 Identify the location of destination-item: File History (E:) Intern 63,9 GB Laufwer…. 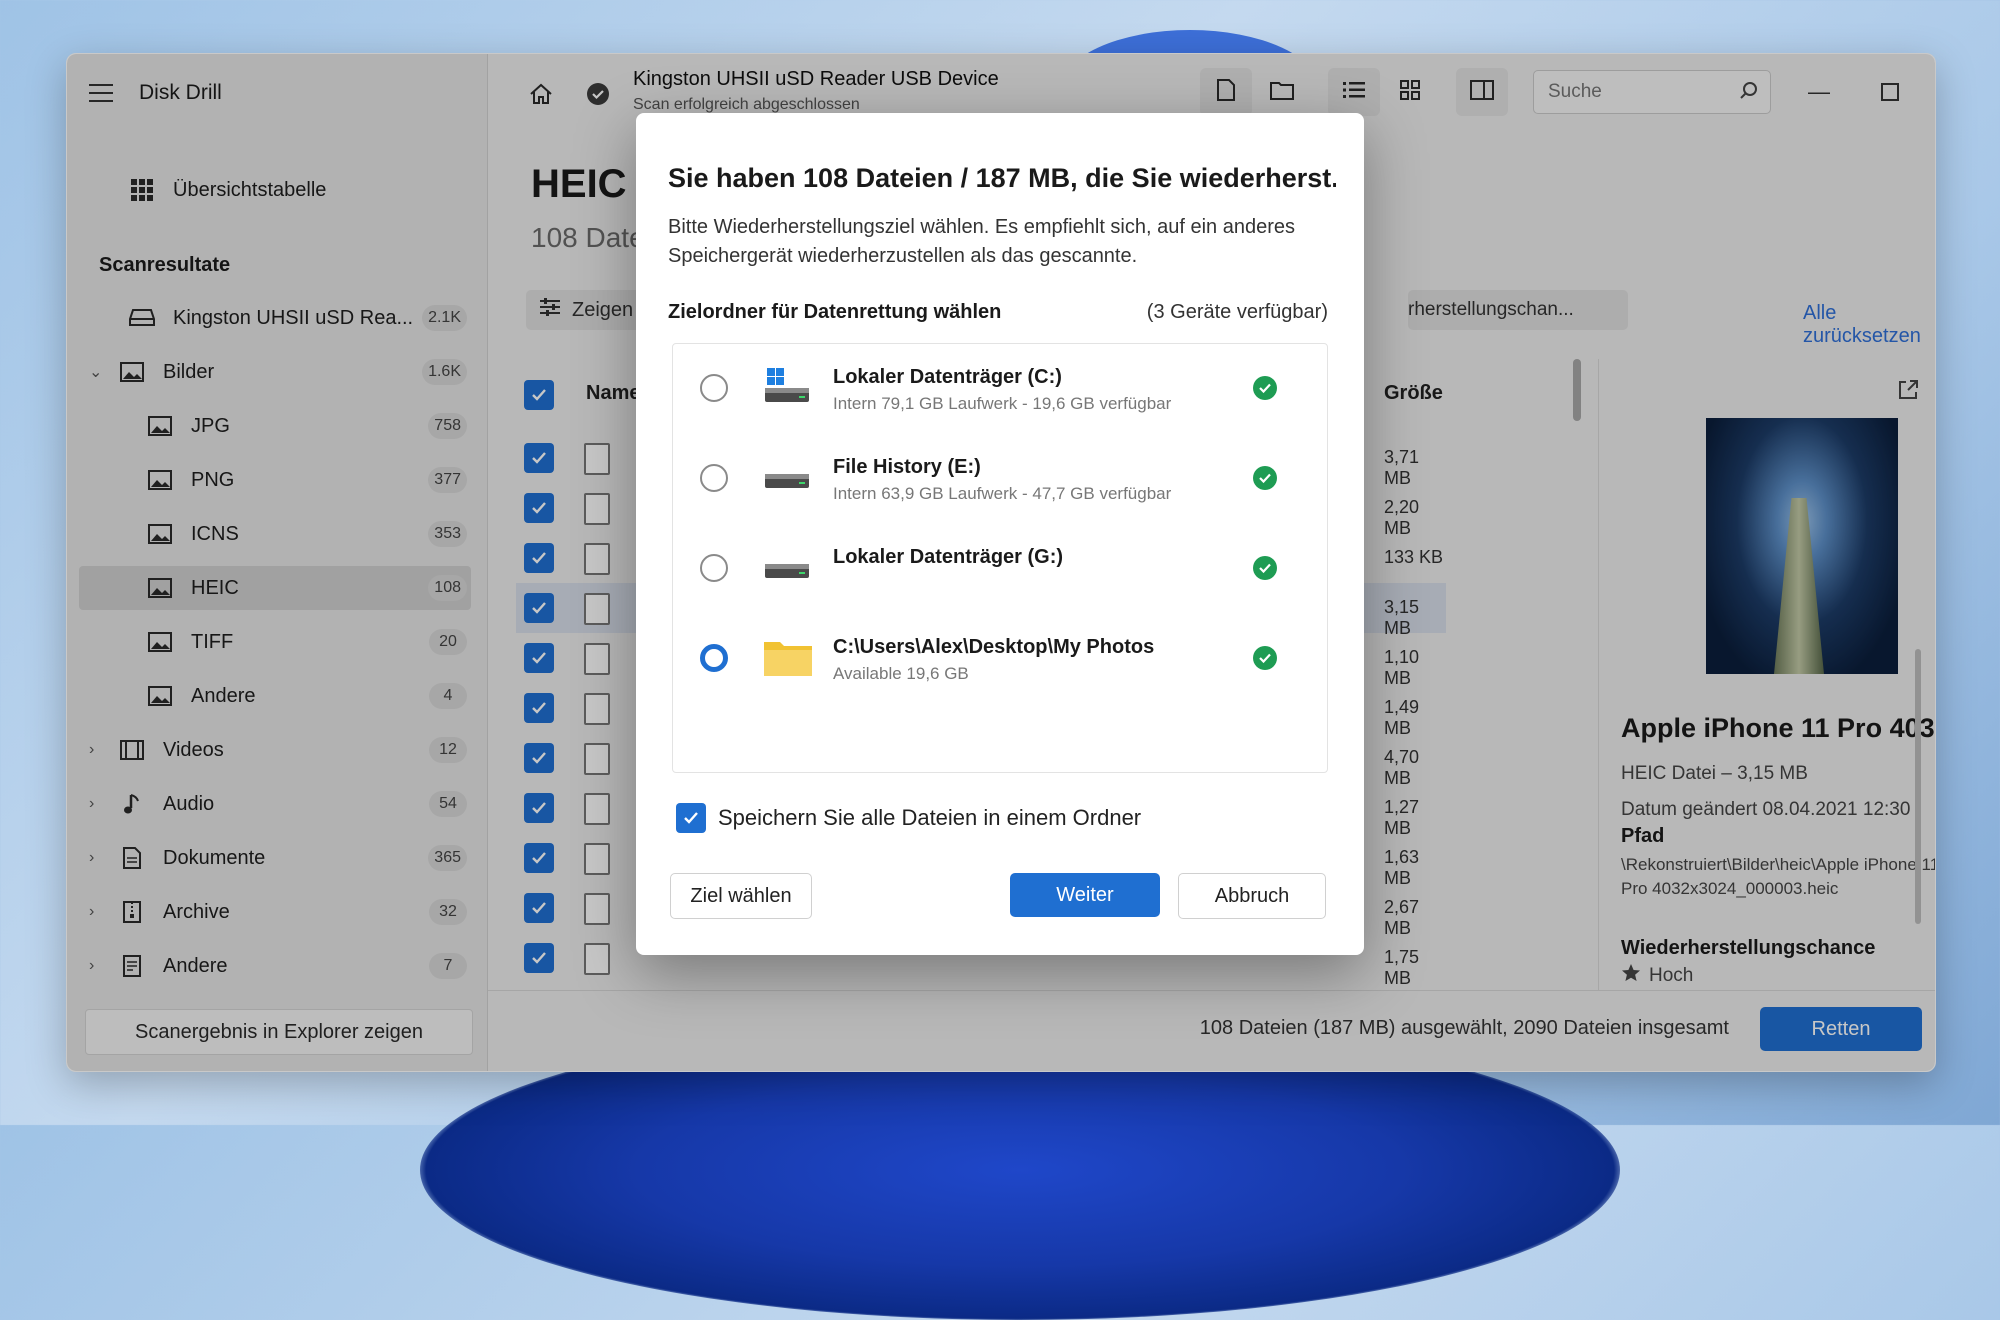
(1000, 479).